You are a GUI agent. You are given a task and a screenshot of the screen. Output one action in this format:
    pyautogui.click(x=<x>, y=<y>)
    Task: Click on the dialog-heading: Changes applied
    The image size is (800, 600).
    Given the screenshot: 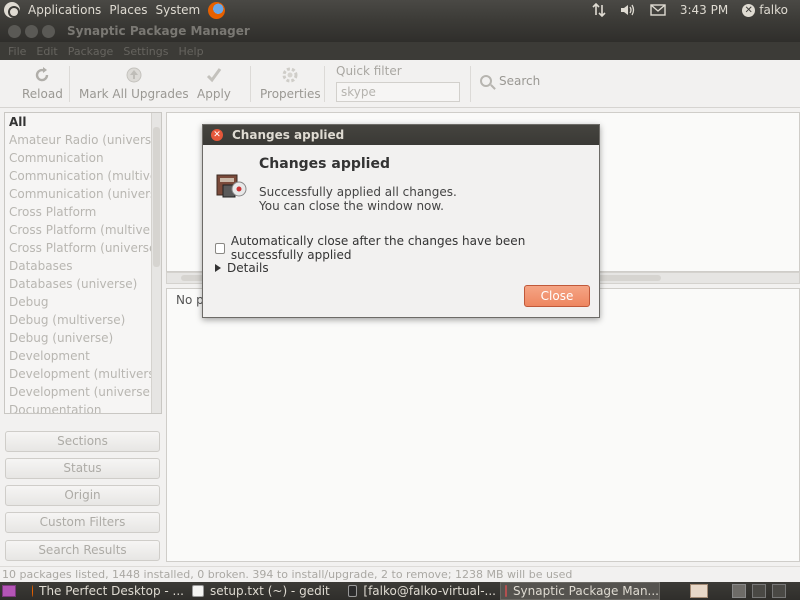 What is the action you would take?
    pyautogui.click(x=324, y=164)
    